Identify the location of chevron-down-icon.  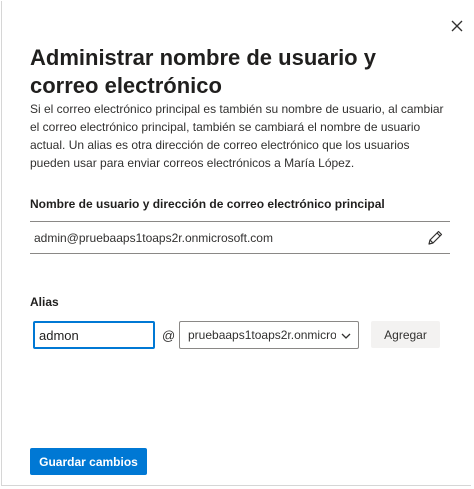
(346, 336).